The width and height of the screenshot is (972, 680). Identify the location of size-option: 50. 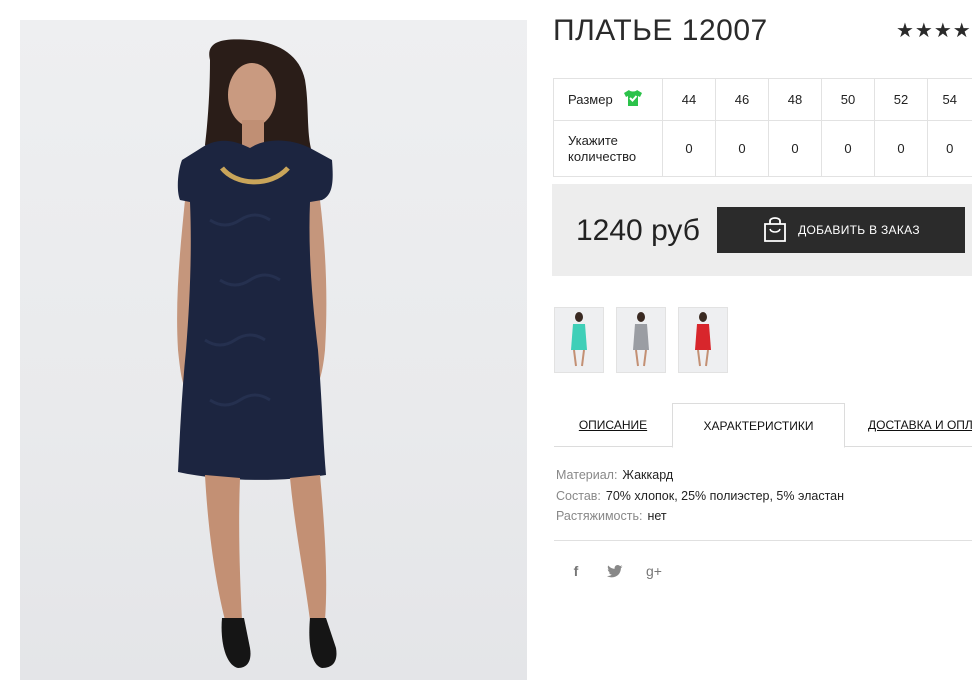
(848, 99).